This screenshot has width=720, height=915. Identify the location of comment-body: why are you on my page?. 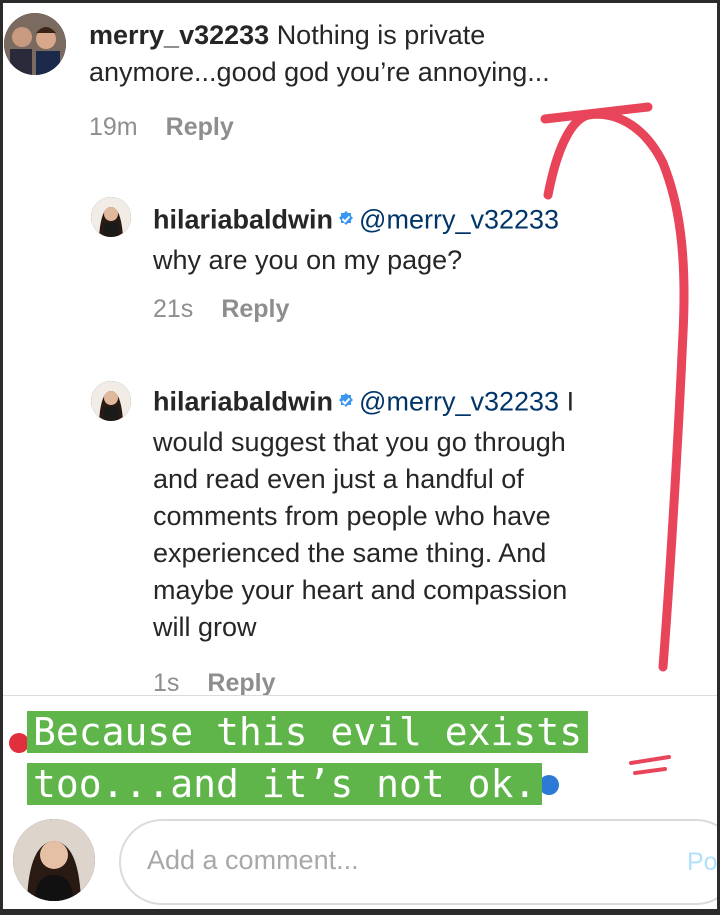
(308, 260).